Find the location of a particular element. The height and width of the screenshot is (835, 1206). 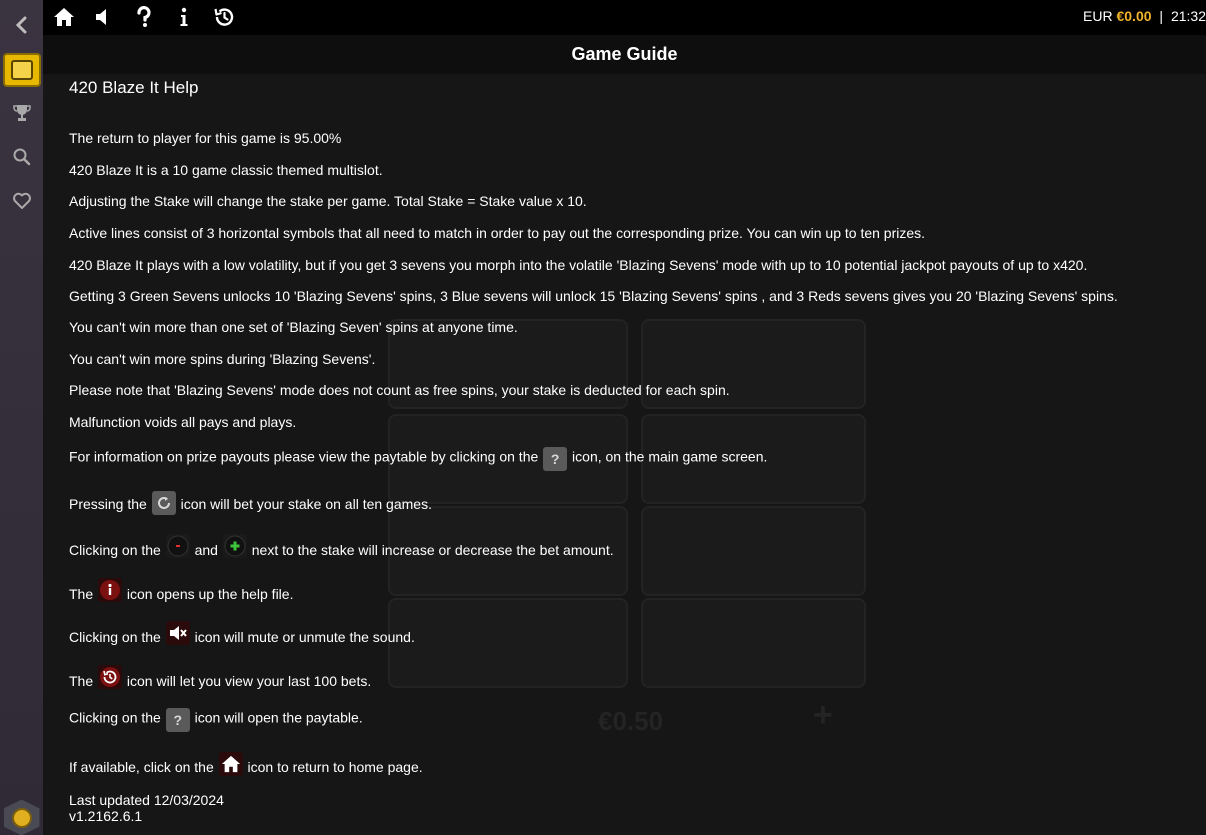

rewards-badge is located at coordinates (21, 817).